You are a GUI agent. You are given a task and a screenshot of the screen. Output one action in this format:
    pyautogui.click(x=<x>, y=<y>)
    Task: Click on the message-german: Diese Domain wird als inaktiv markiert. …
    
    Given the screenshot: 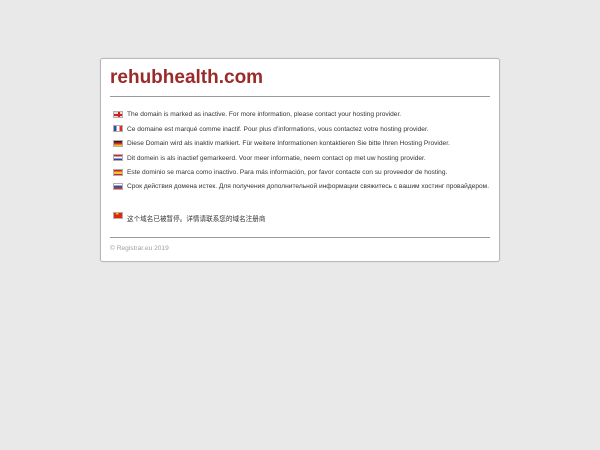 What is the action you would take?
    pyautogui.click(x=303, y=144)
    